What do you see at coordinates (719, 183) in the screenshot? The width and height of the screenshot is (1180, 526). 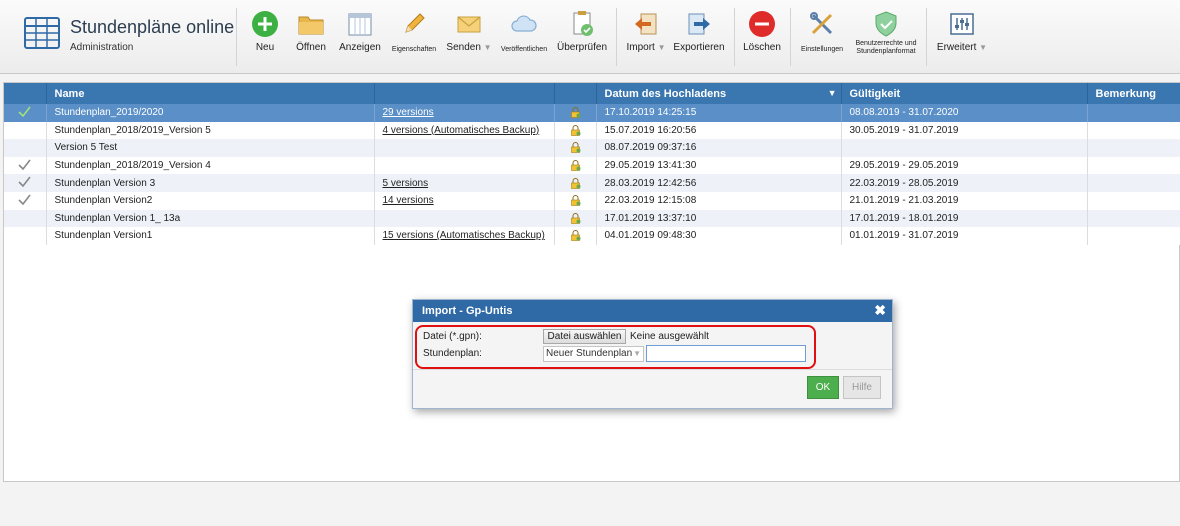 I see `row-uploaded: 28.03.2019 12:42:56` at bounding box center [719, 183].